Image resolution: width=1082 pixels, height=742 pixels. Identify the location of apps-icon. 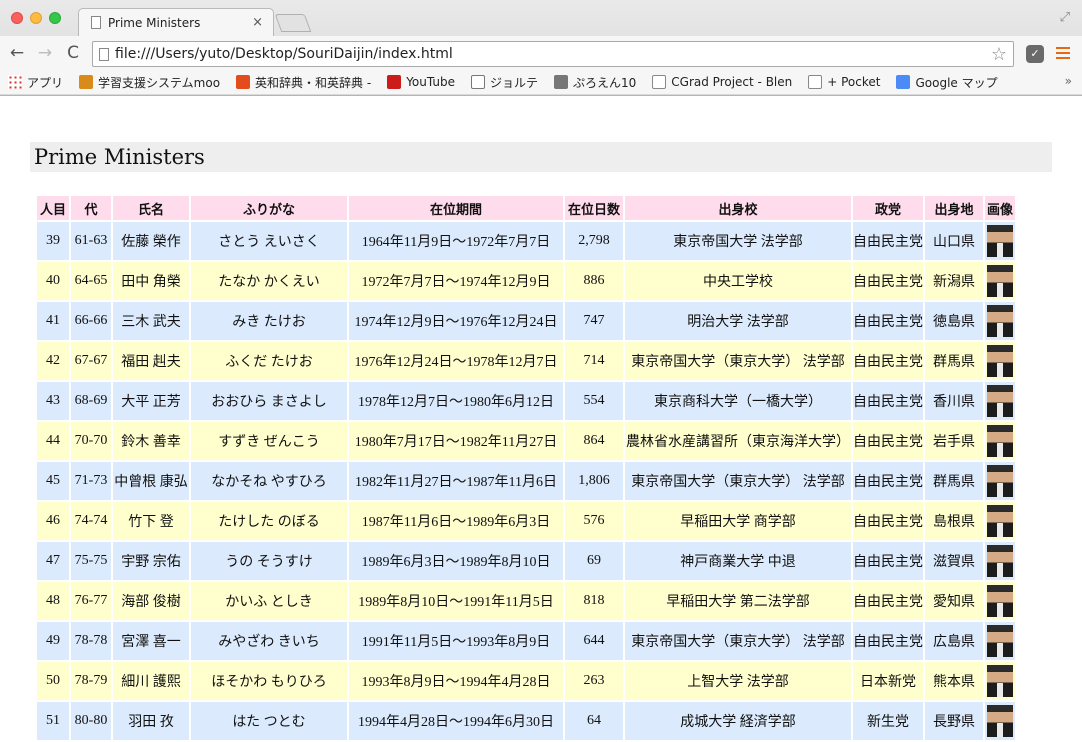
(15, 82).